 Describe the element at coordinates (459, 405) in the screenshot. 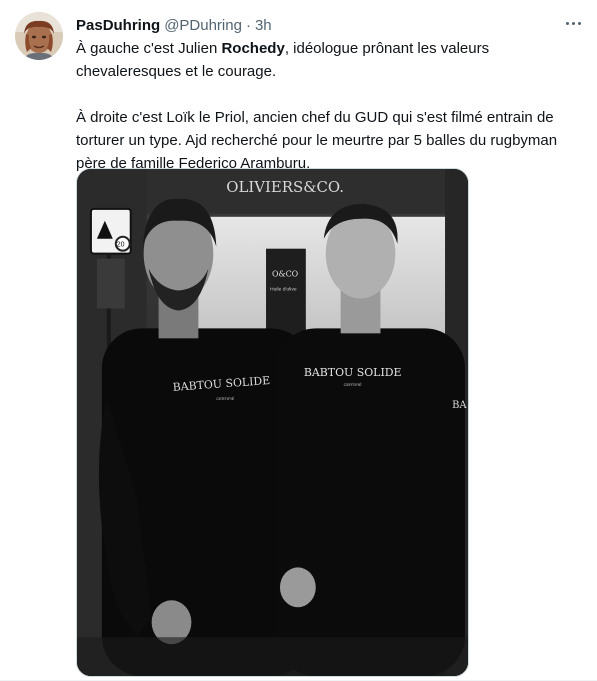

I see `shirt-edge-text: BA` at that location.